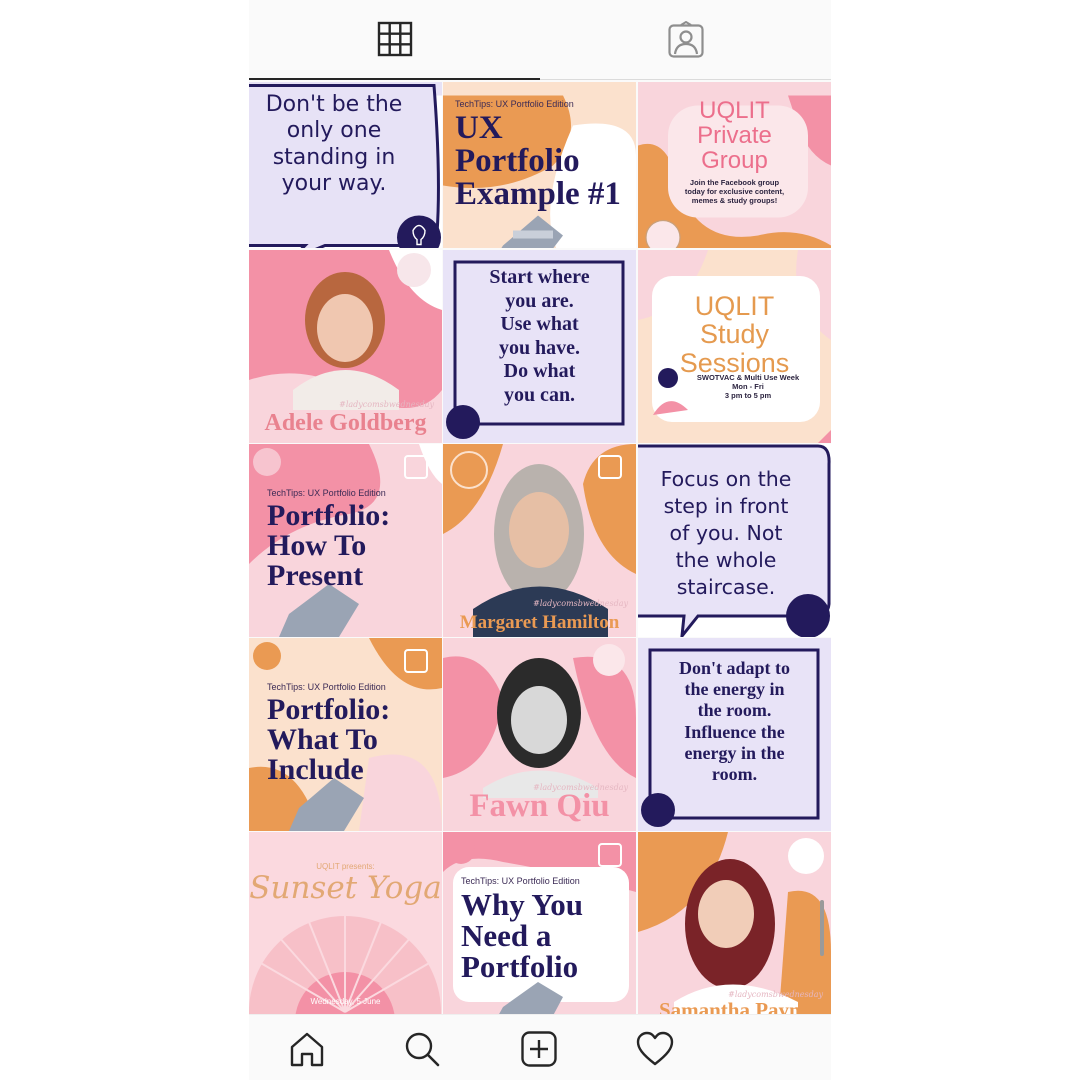 Image resolution: width=1080 pixels, height=1080 pixels. What do you see at coordinates (322, 739) in the screenshot?
I see `post-title-line: What To` at bounding box center [322, 739].